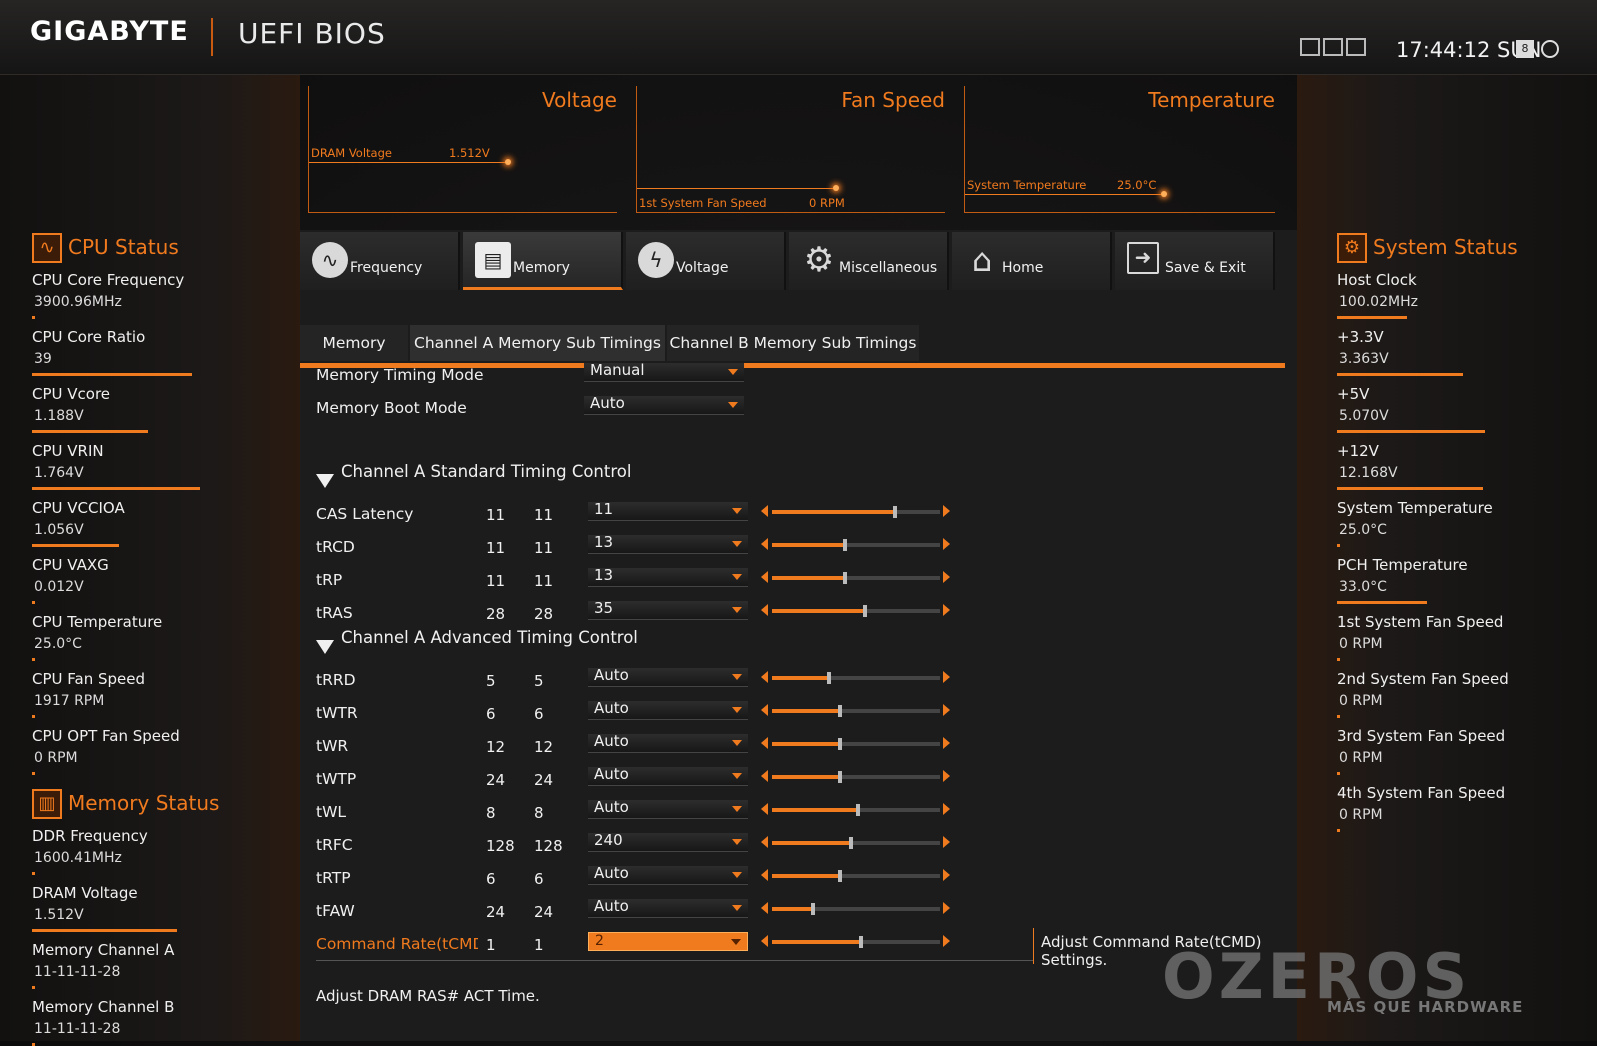 Image resolution: width=1597 pixels, height=1046 pixels. Describe the element at coordinates (1310, 47) in the screenshot. I see `hd-icon` at that location.